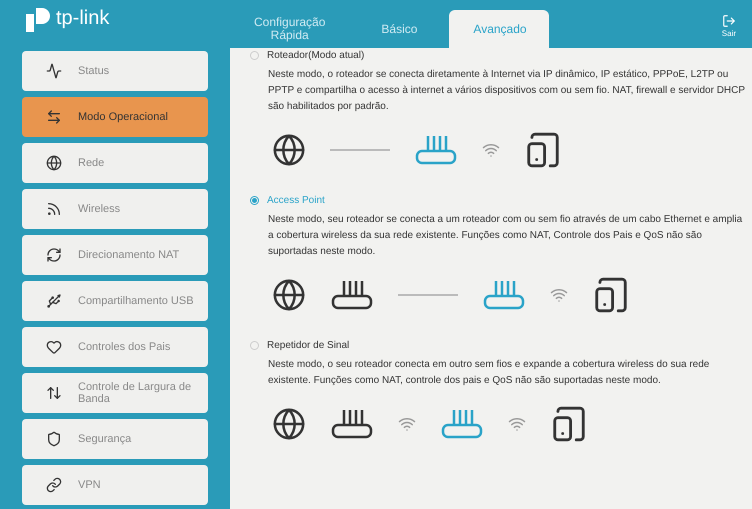  Describe the element at coordinates (115, 255) in the screenshot. I see `sidebar-item: Direcionamento NAT` at that location.